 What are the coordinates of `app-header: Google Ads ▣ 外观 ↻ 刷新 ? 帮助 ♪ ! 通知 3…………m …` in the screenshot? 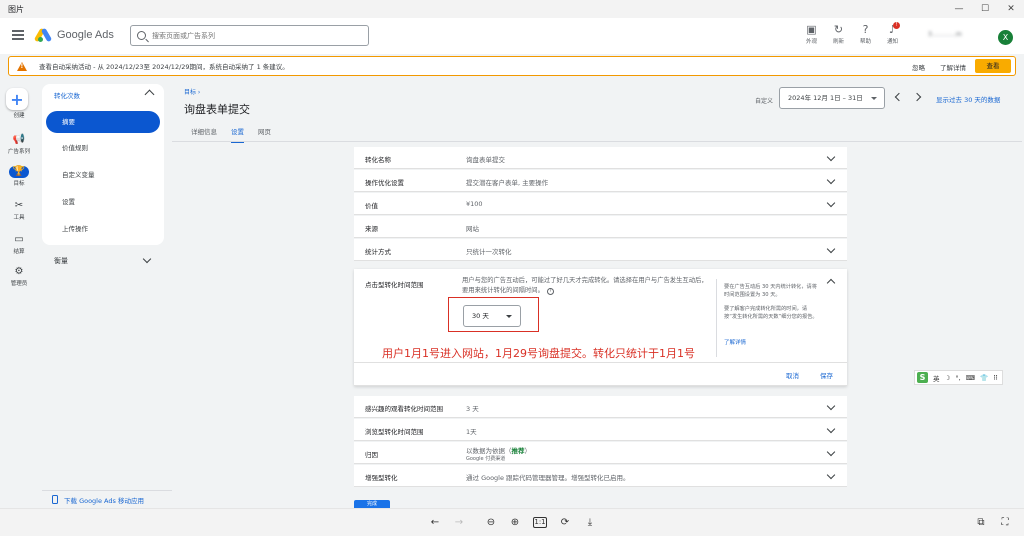 It's located at (512, 36).